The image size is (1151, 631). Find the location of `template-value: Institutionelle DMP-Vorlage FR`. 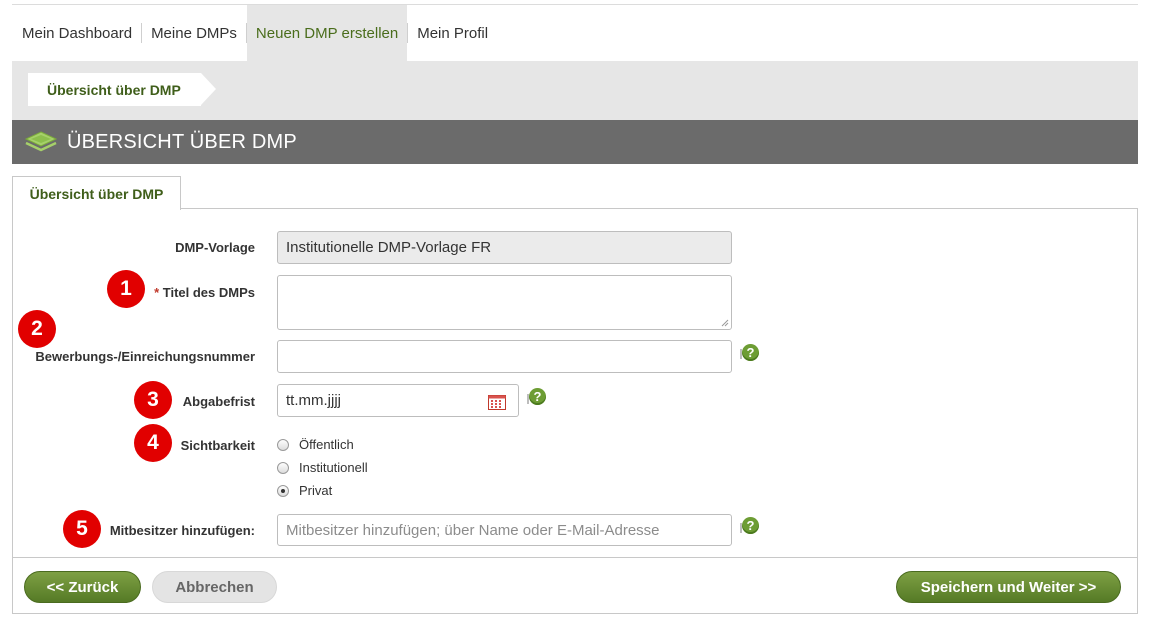

template-value: Institutionelle DMP-Vorlage FR is located at coordinates (389, 247).